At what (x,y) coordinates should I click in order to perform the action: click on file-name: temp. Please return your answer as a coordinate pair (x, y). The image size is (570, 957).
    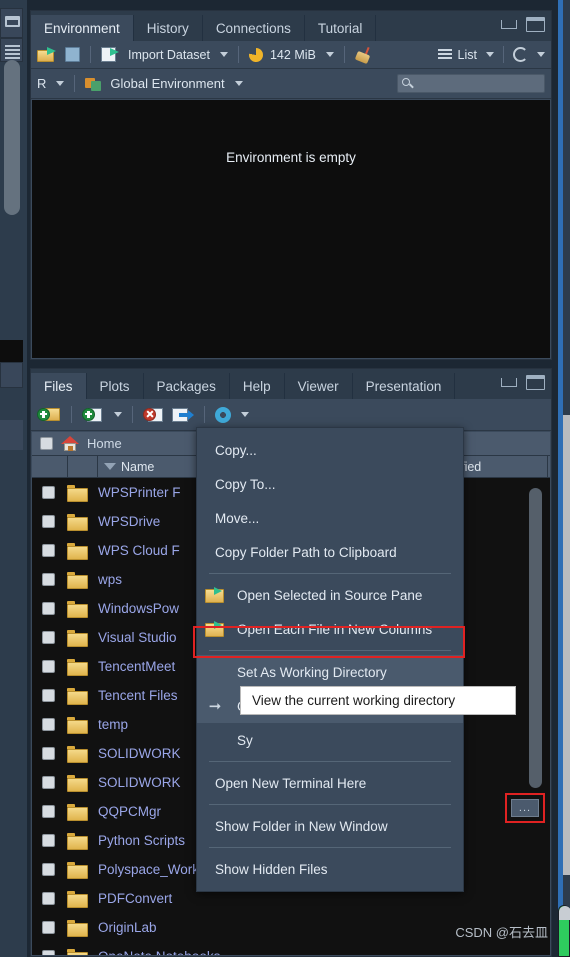
    Looking at the image, I should click on (113, 724).